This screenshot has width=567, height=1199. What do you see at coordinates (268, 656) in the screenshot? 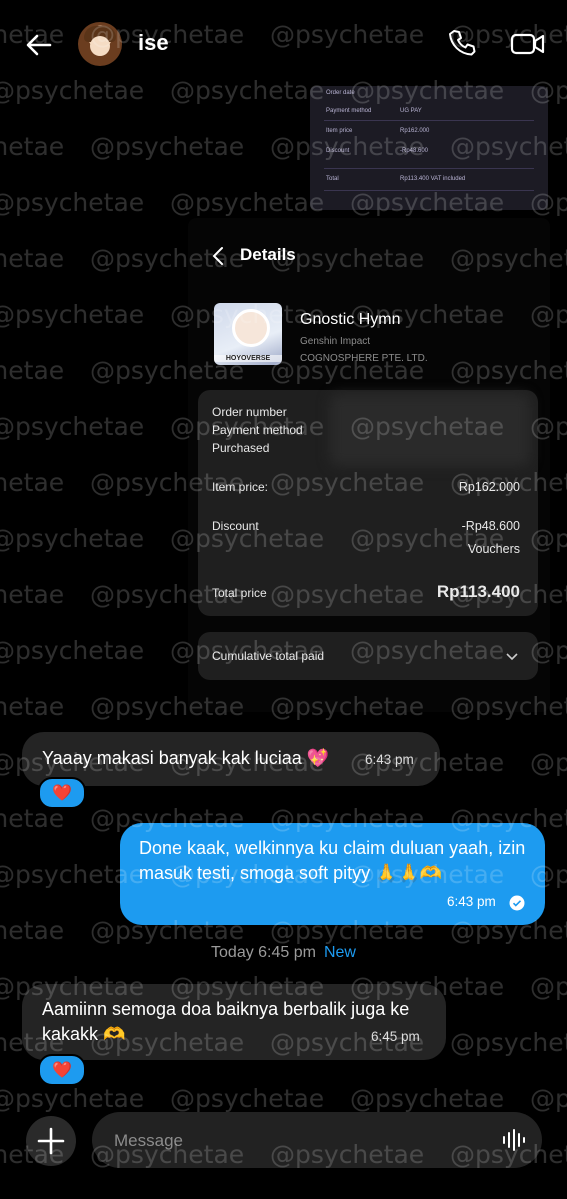
I see `cumulative-total-label: Cumulative total paid` at bounding box center [268, 656].